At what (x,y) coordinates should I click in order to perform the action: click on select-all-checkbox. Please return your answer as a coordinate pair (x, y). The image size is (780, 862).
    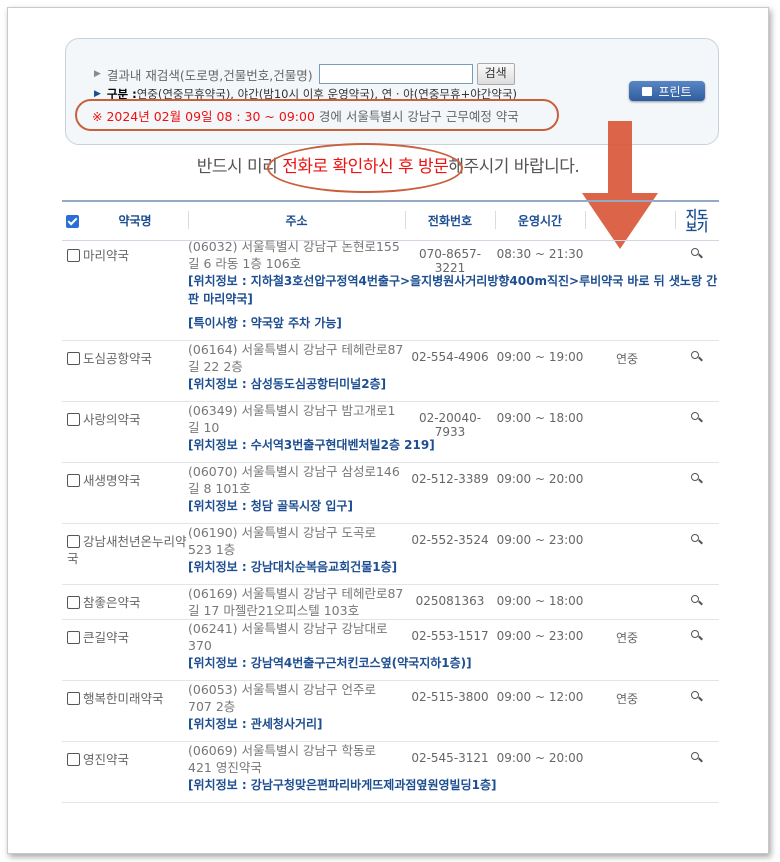
    Looking at the image, I should click on (72, 221).